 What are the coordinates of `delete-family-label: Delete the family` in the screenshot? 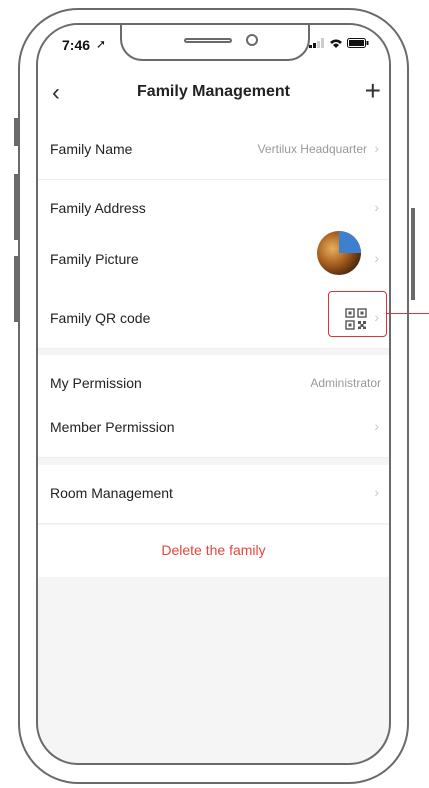 It's located at (213, 550).